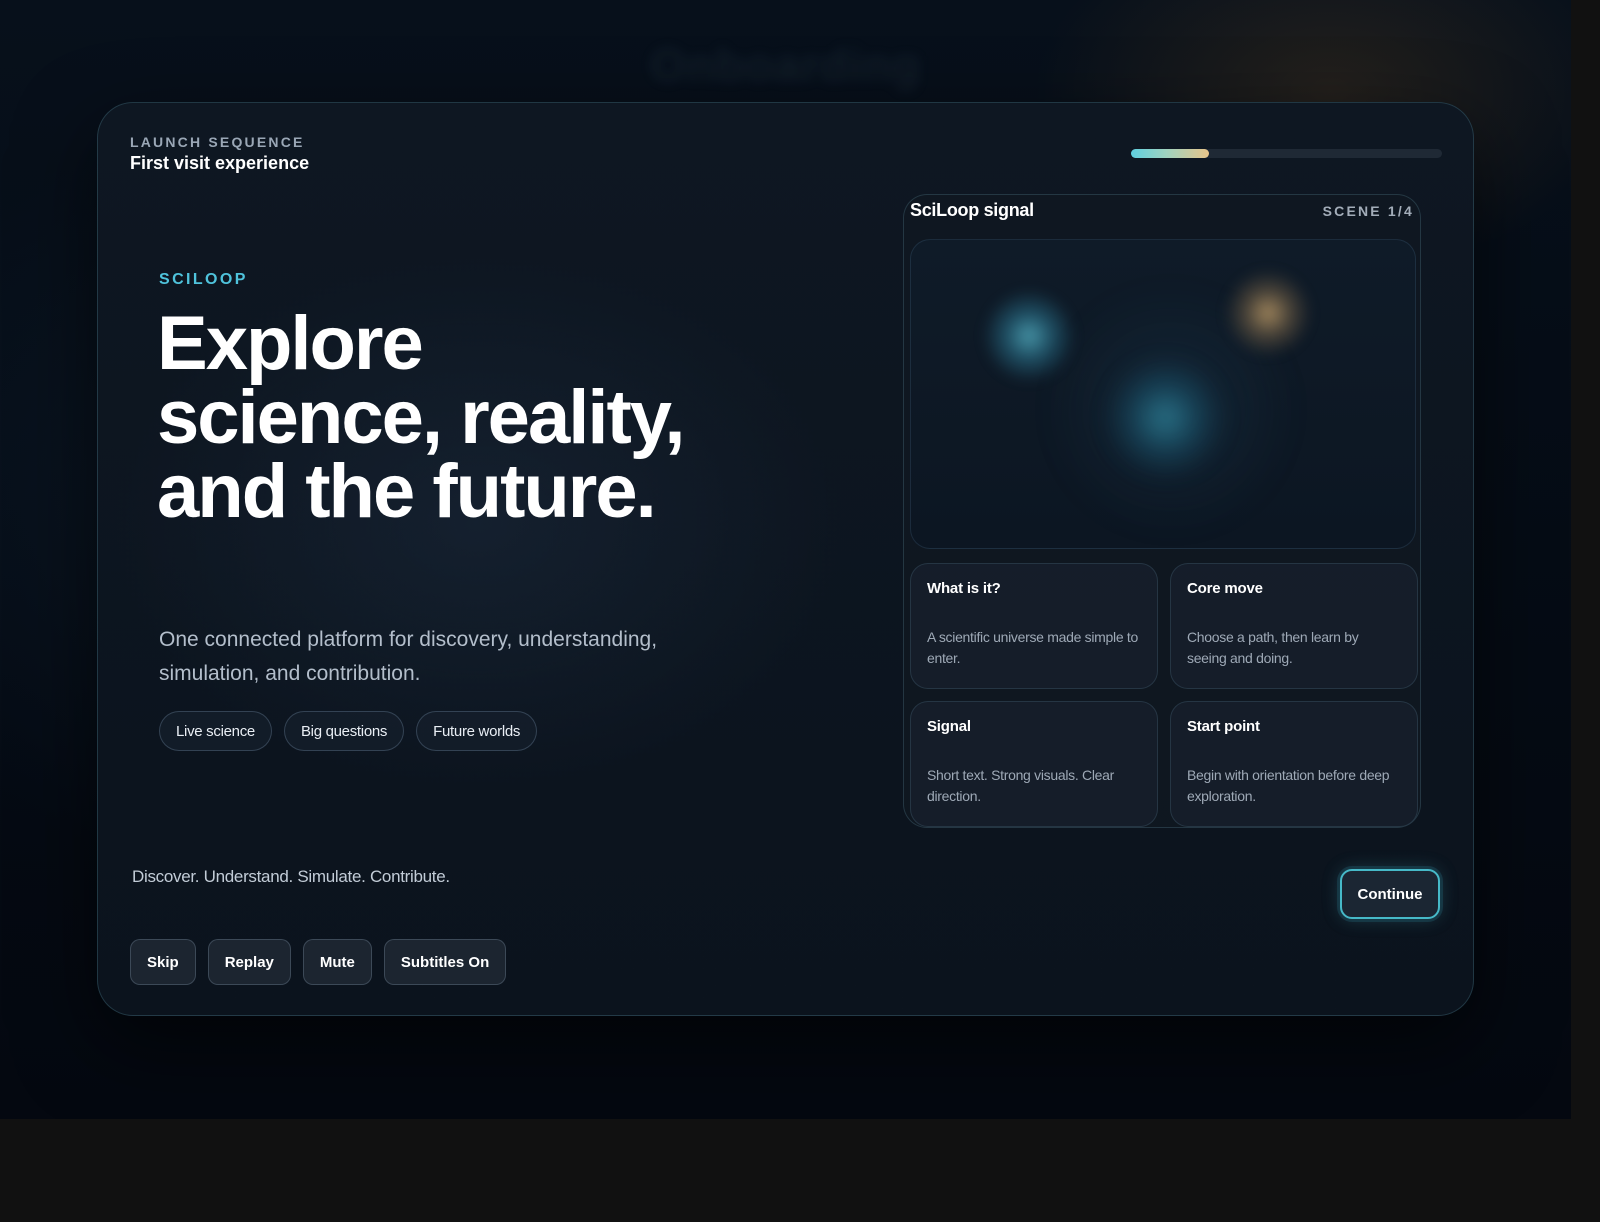  Describe the element at coordinates (1268, 313) in the screenshot. I see `gold-orb` at that location.